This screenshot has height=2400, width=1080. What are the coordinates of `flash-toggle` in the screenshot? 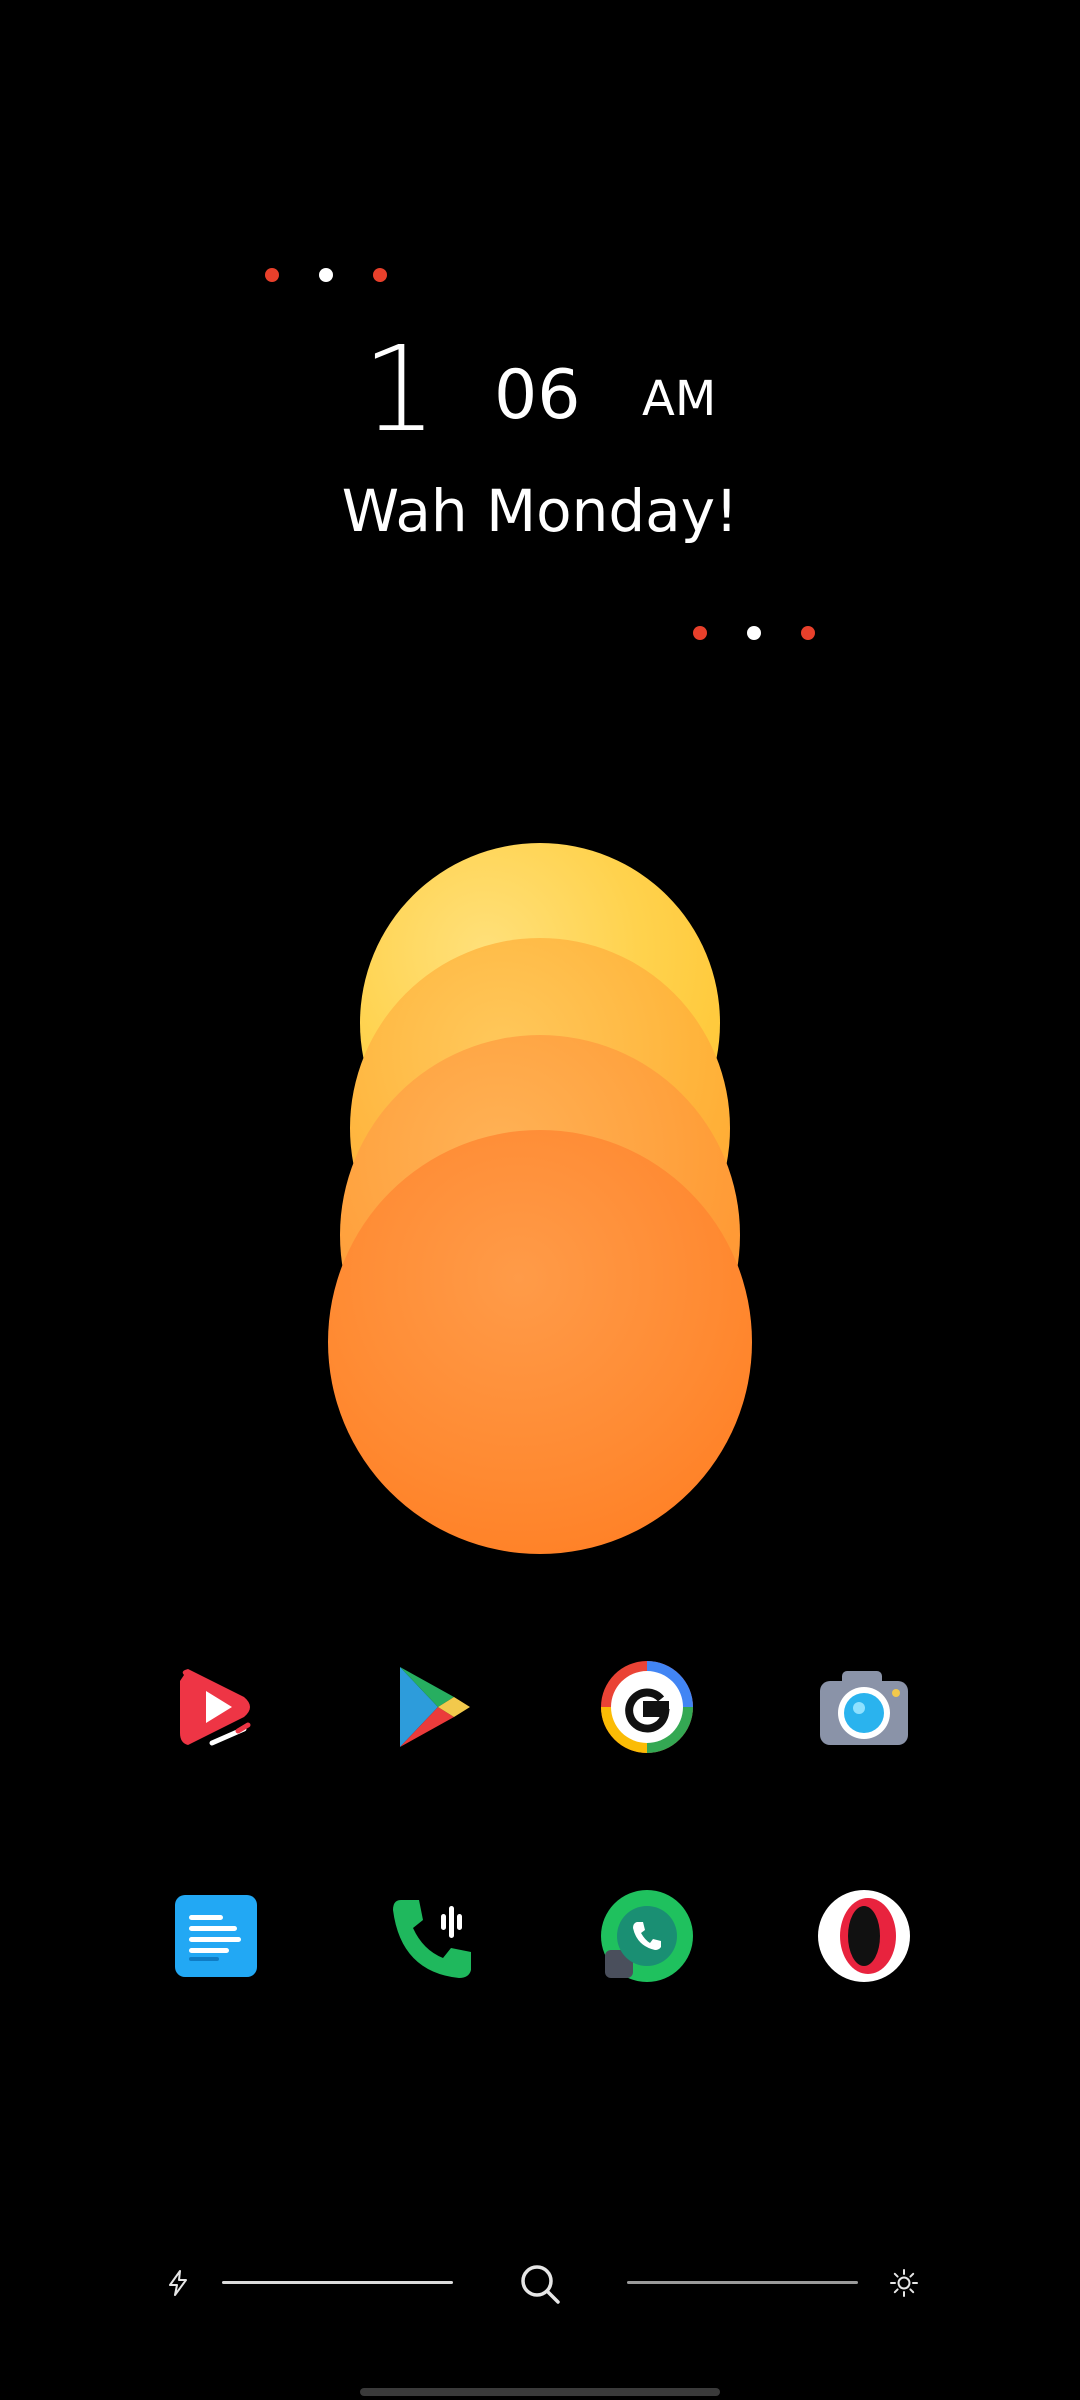 It's located at (178, 2283).